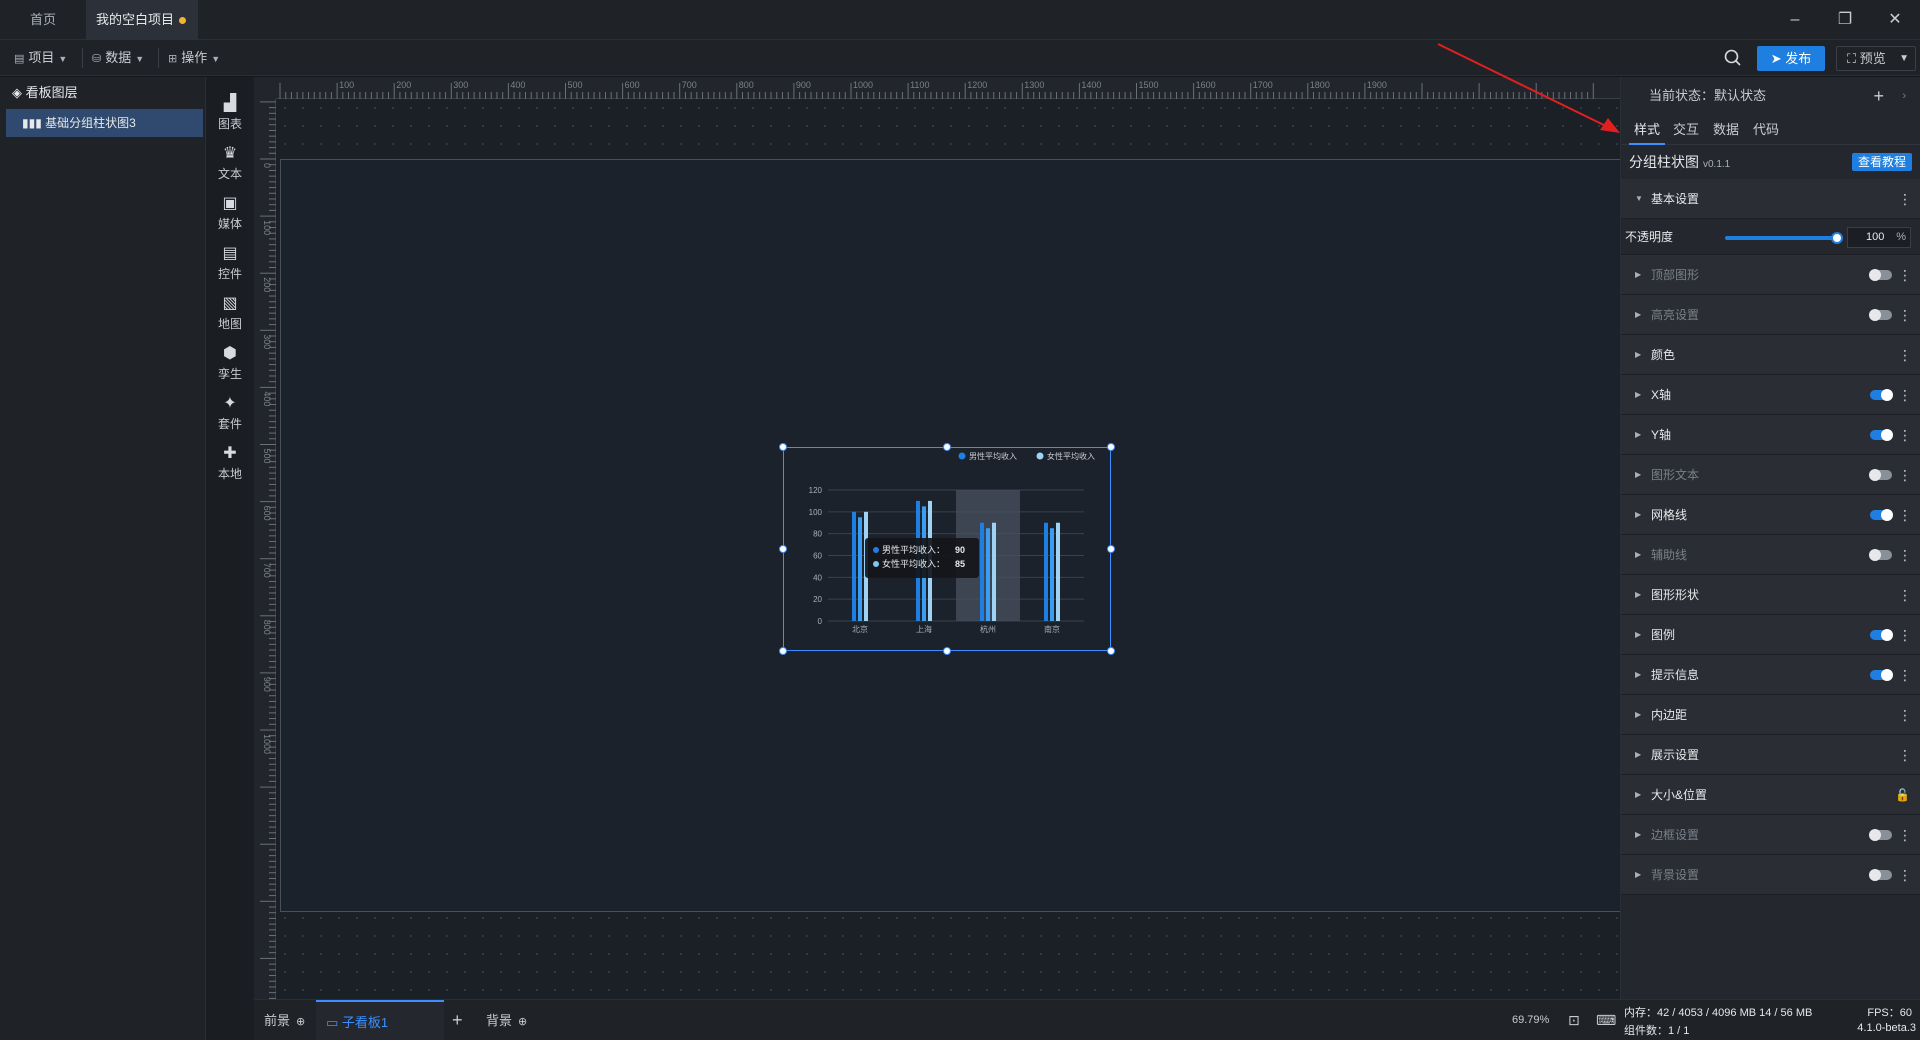 The image size is (1920, 1040). Describe the element at coordinates (43, 20) in the screenshot. I see `tab-home: 首页` at that location.